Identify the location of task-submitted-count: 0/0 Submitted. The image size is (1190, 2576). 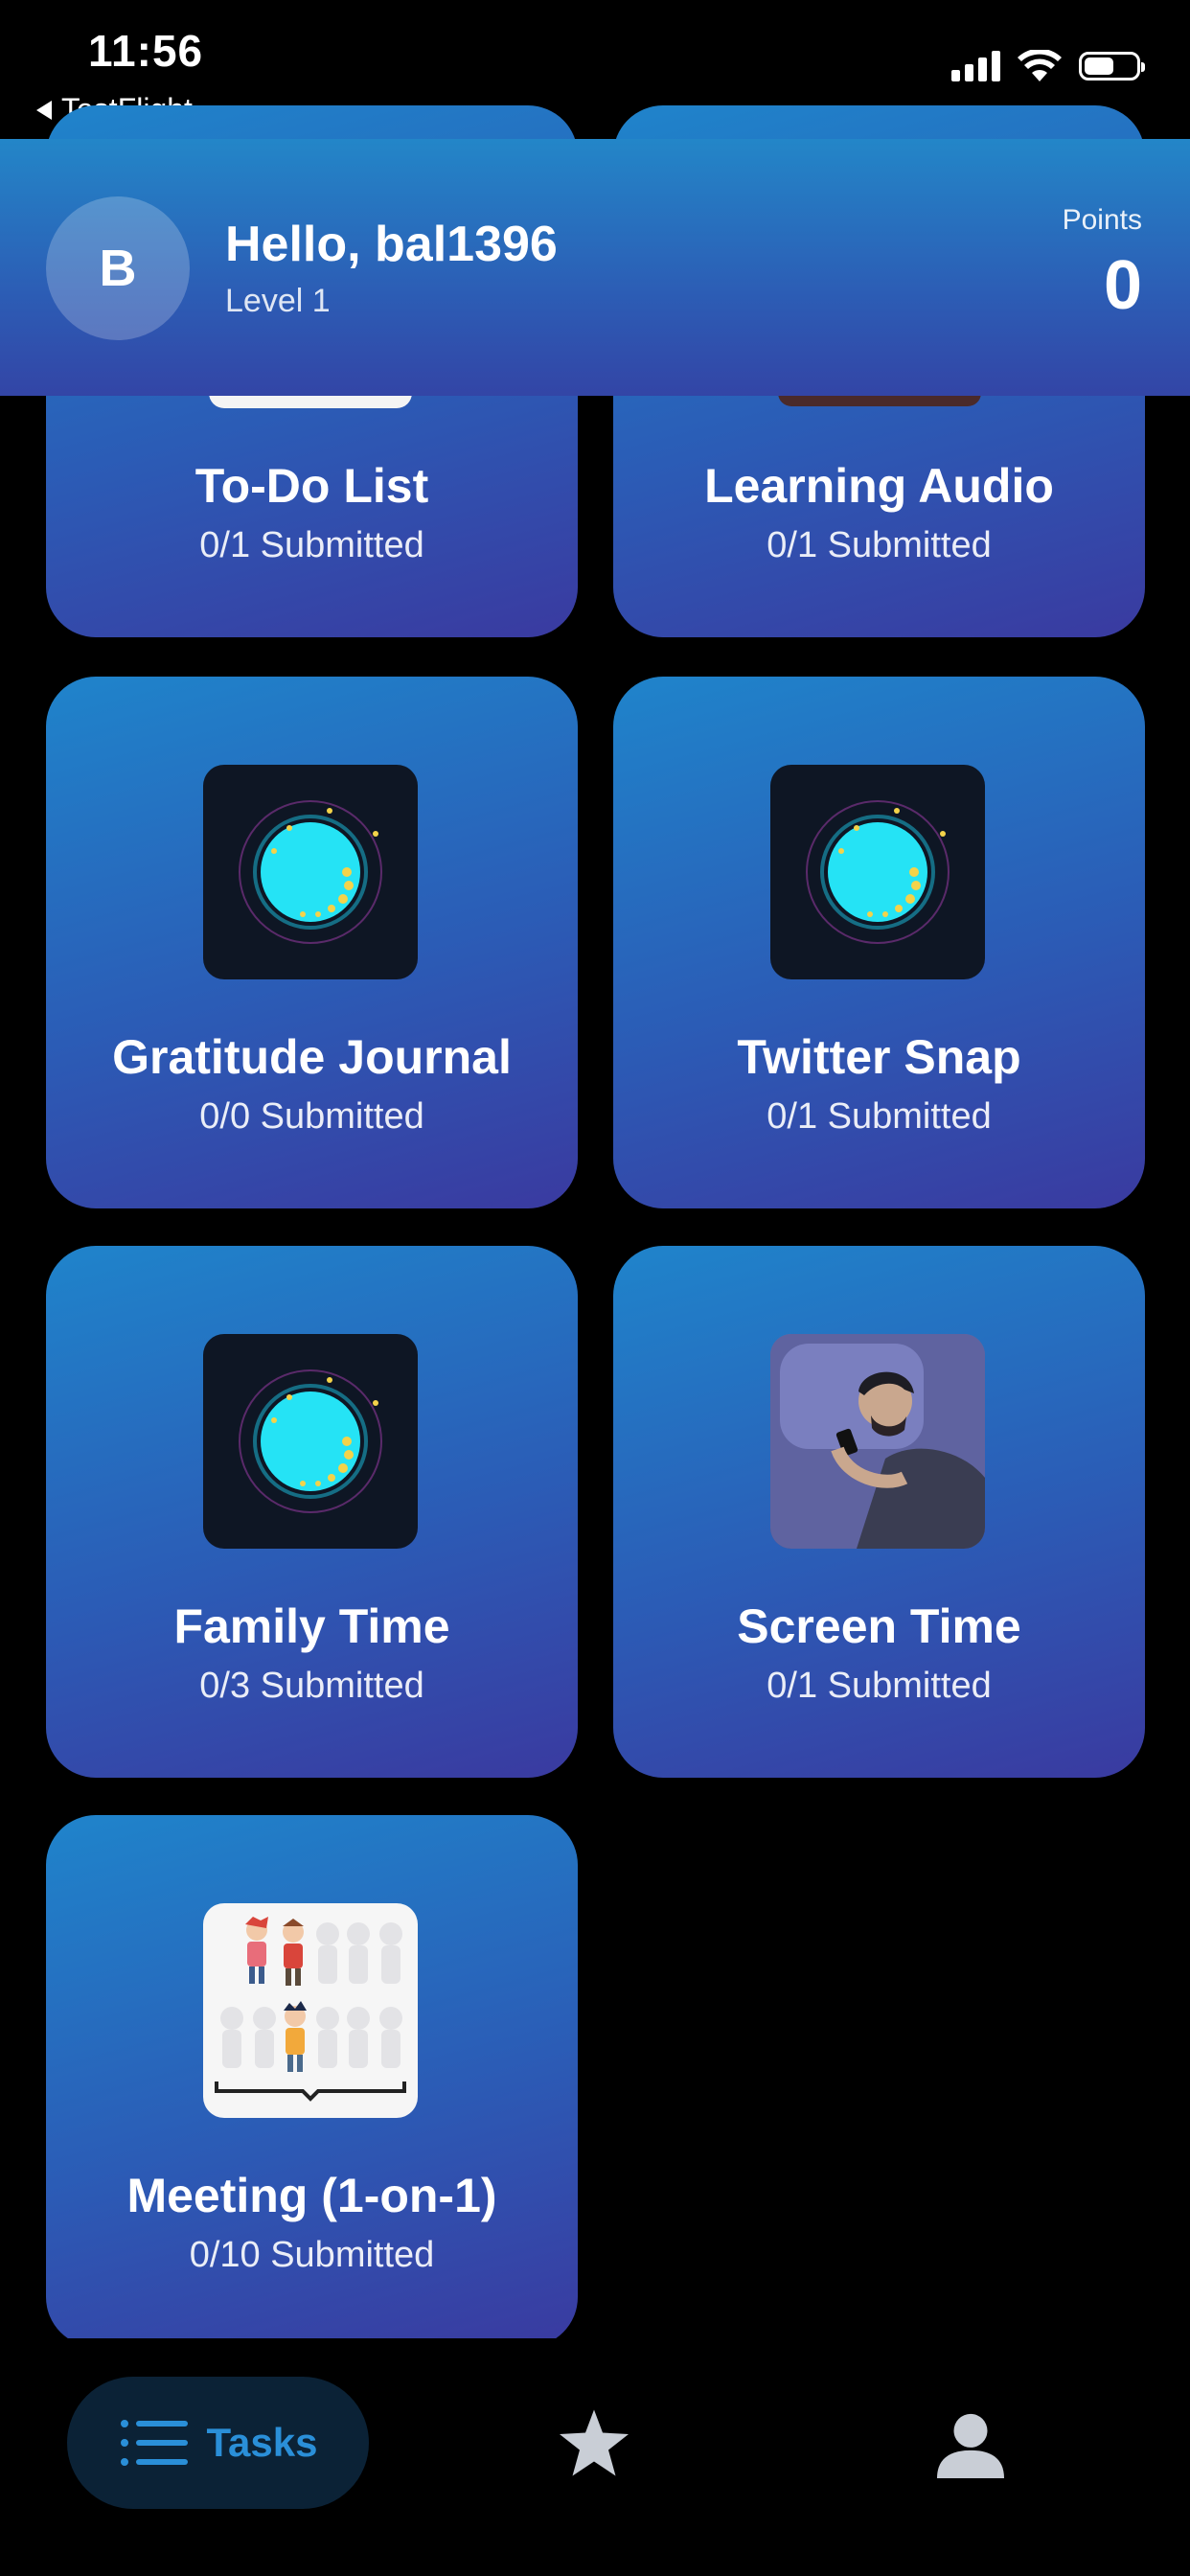
(311, 1116).